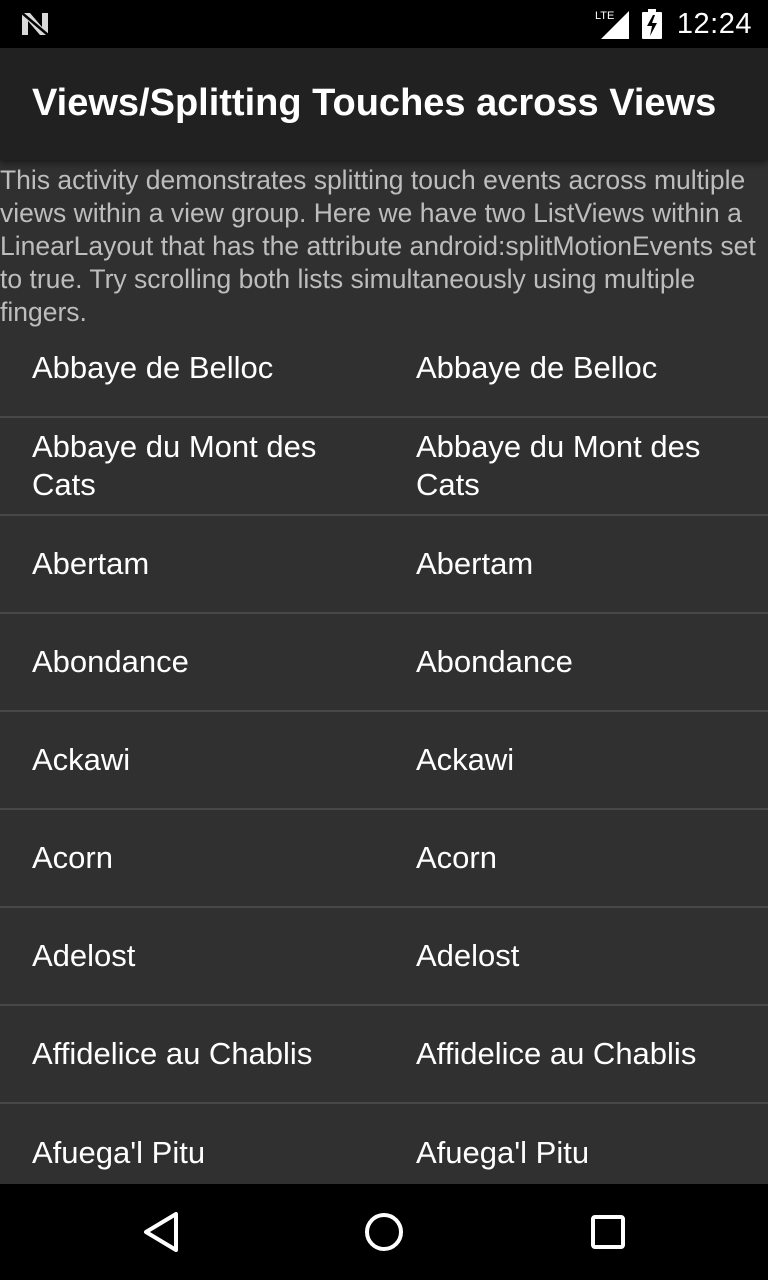  I want to click on network-type-label: LTE, so click(604, 16).